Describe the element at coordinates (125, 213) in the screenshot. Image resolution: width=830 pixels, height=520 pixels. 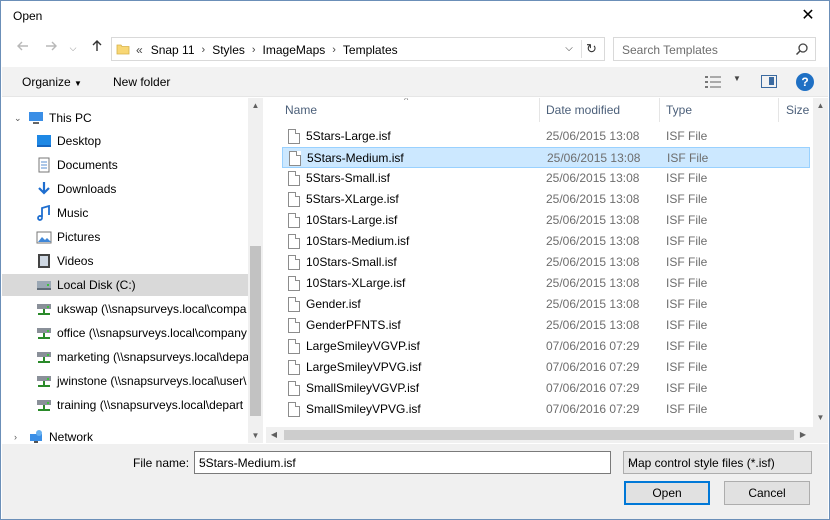
I see `sidebar-item-music: Music` at that location.